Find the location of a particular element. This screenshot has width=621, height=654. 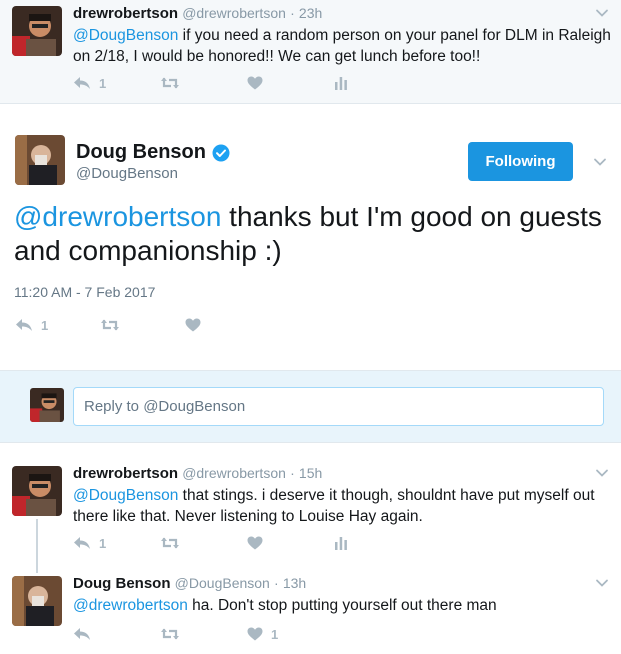

author-name-text: Doug Benson is located at coordinates (141, 152).